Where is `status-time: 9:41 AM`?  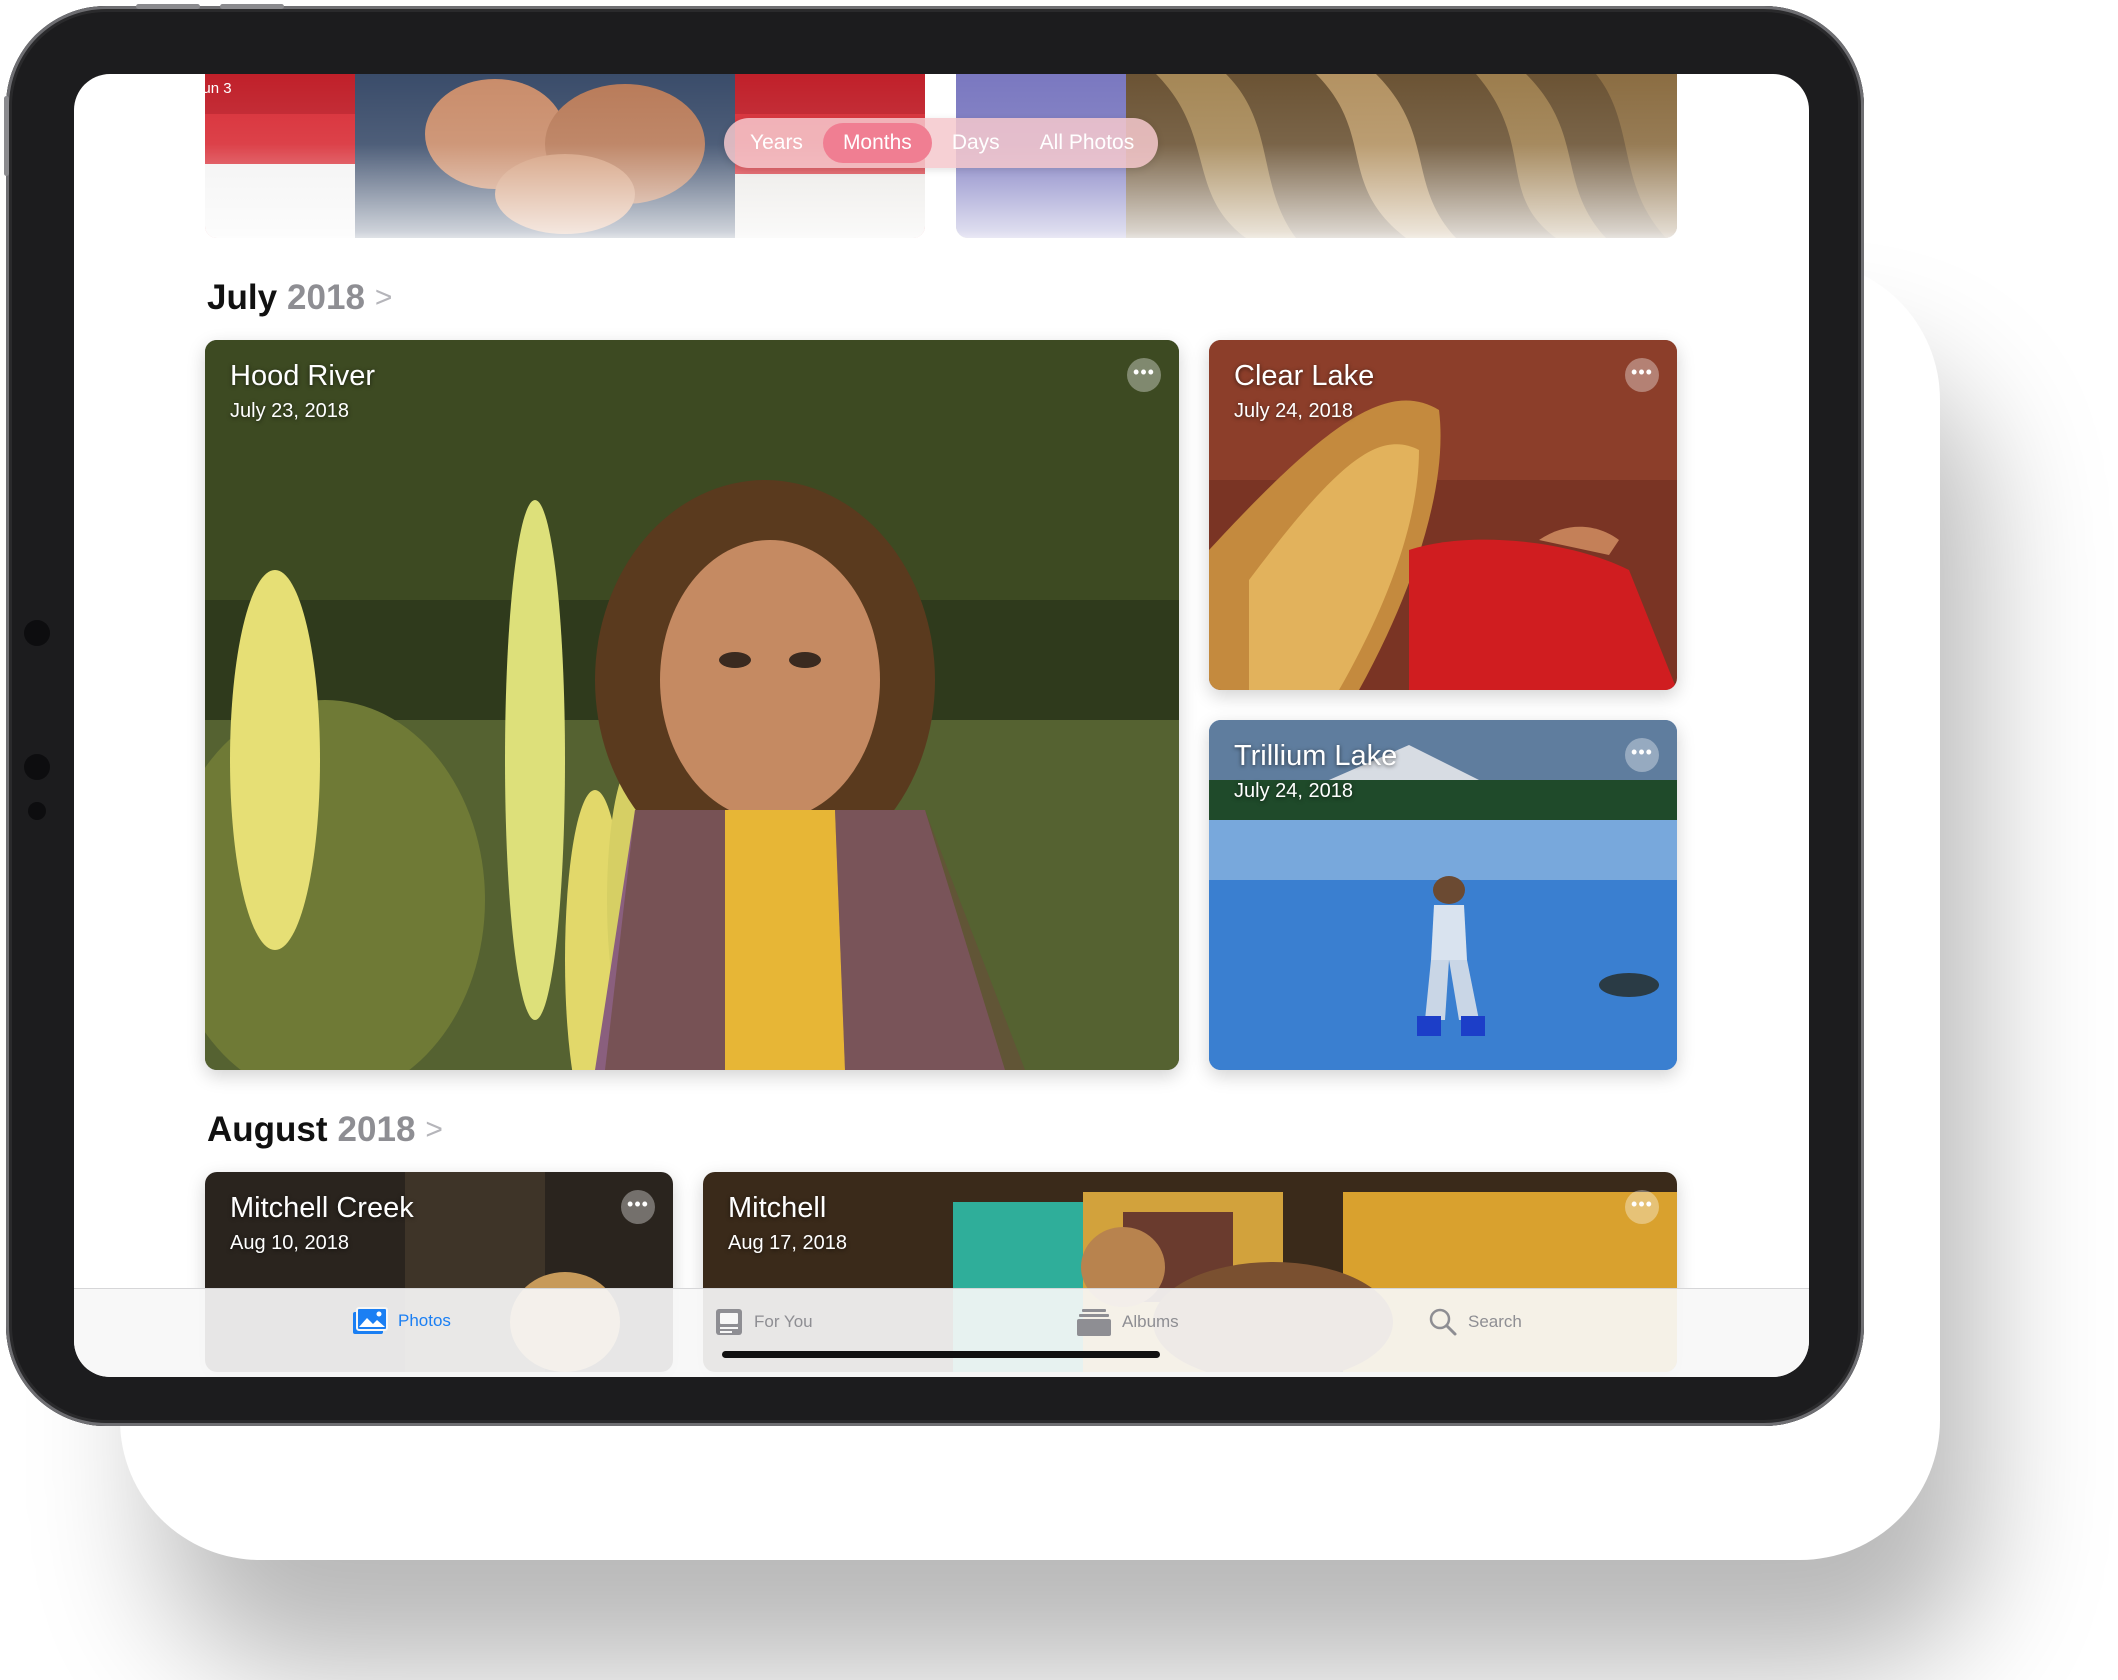 status-time: 9:41 AM is located at coordinates (122, 88).